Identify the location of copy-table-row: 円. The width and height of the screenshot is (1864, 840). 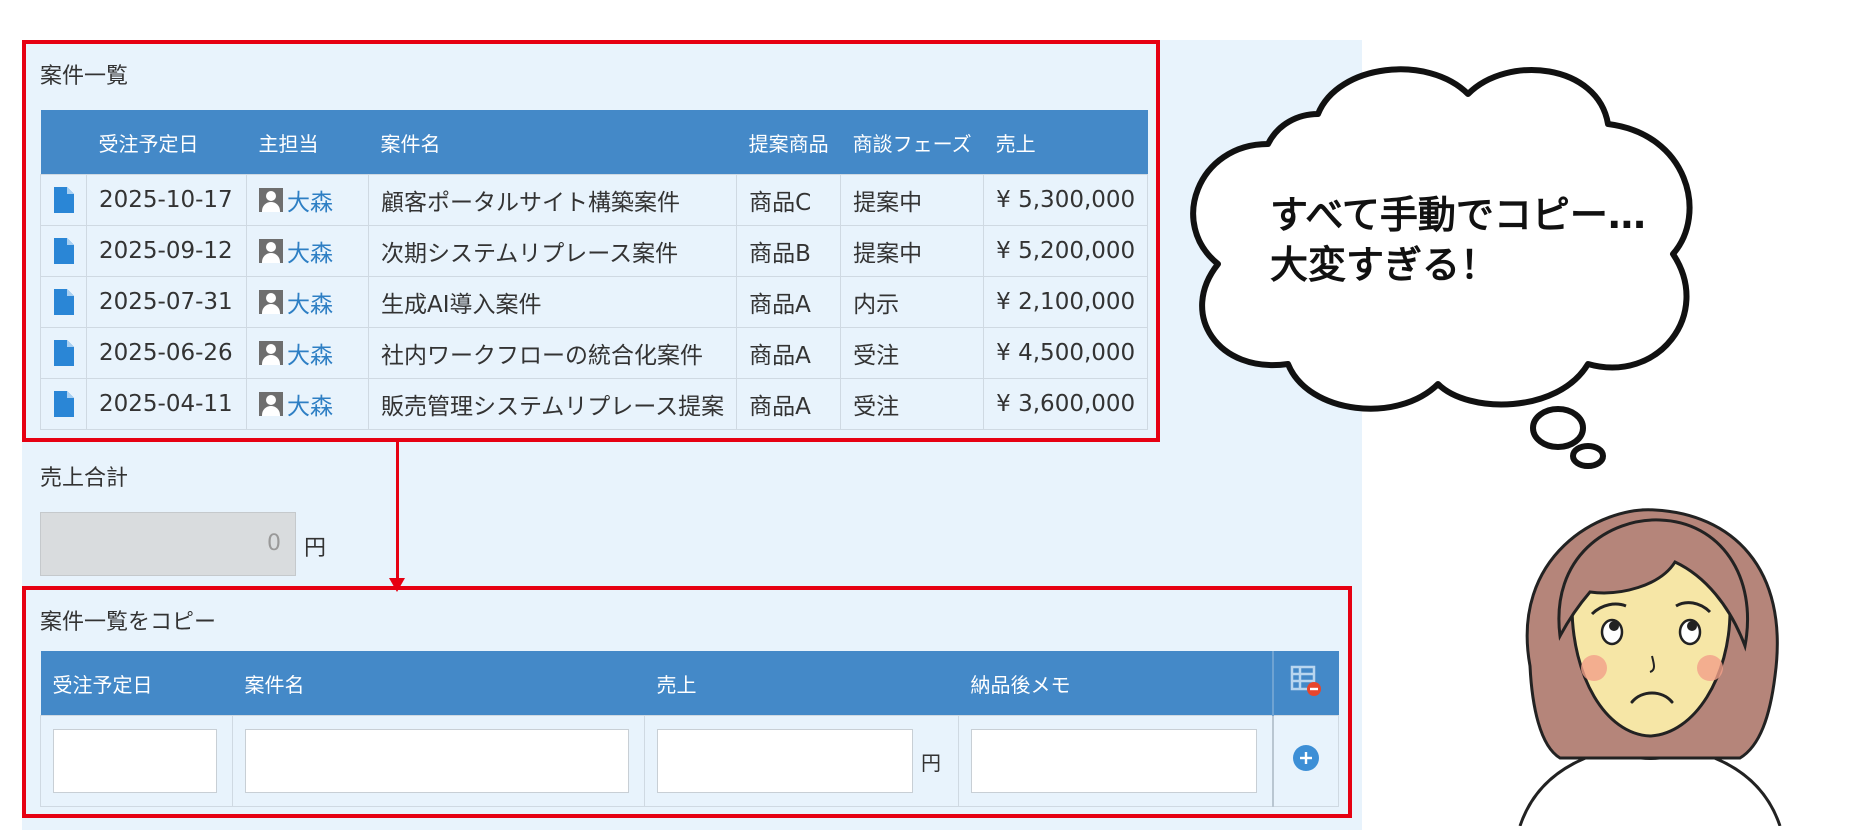
(689, 761).